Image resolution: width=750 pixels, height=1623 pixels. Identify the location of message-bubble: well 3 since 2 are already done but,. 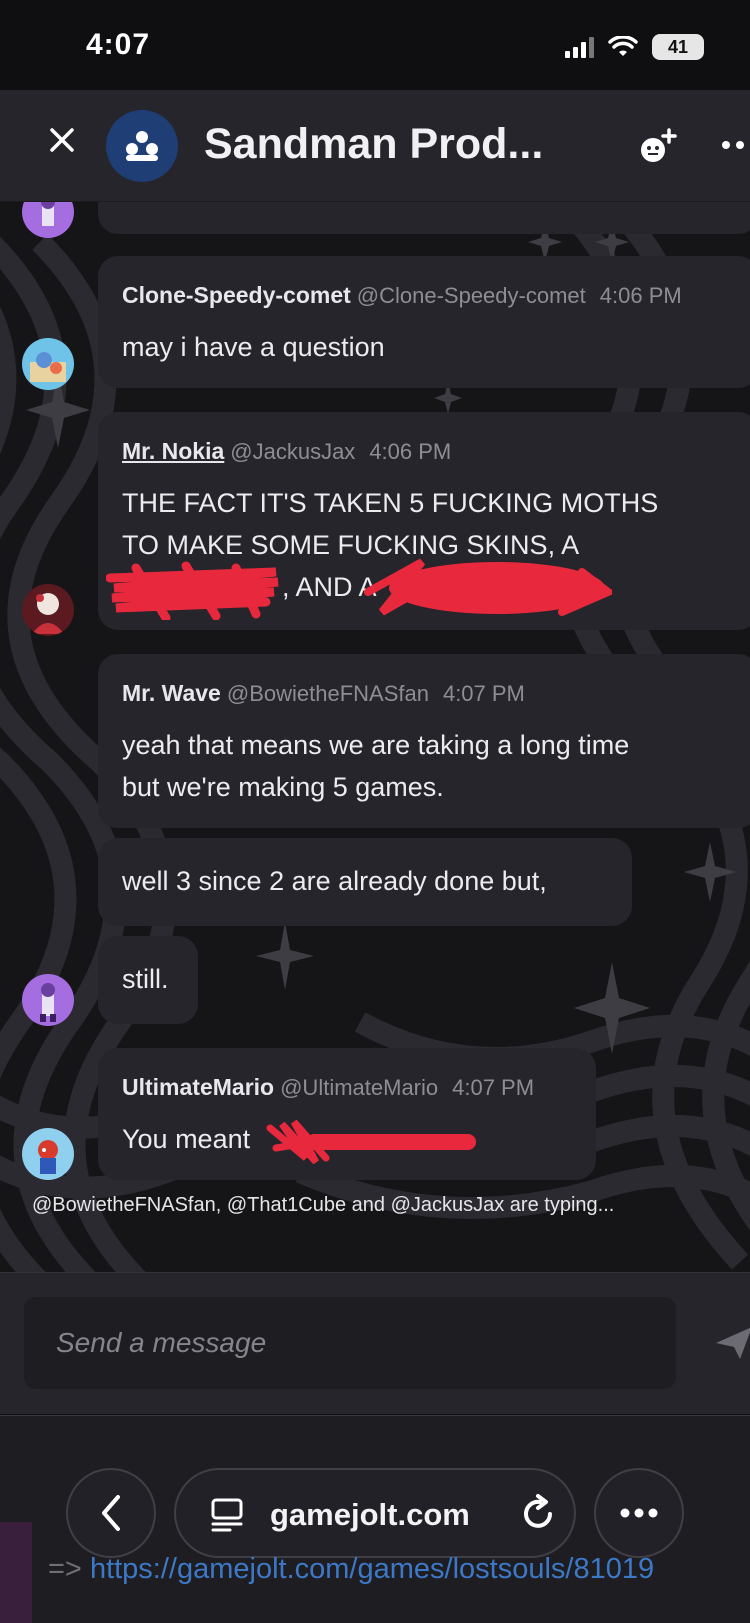
(365, 882).